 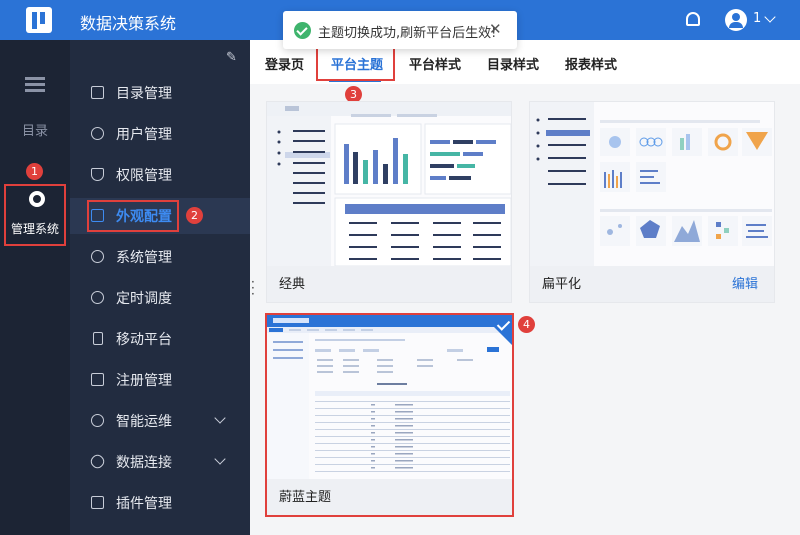 What do you see at coordinates (284, 63) in the screenshot?
I see `tab-login-page: 登录页` at bounding box center [284, 63].